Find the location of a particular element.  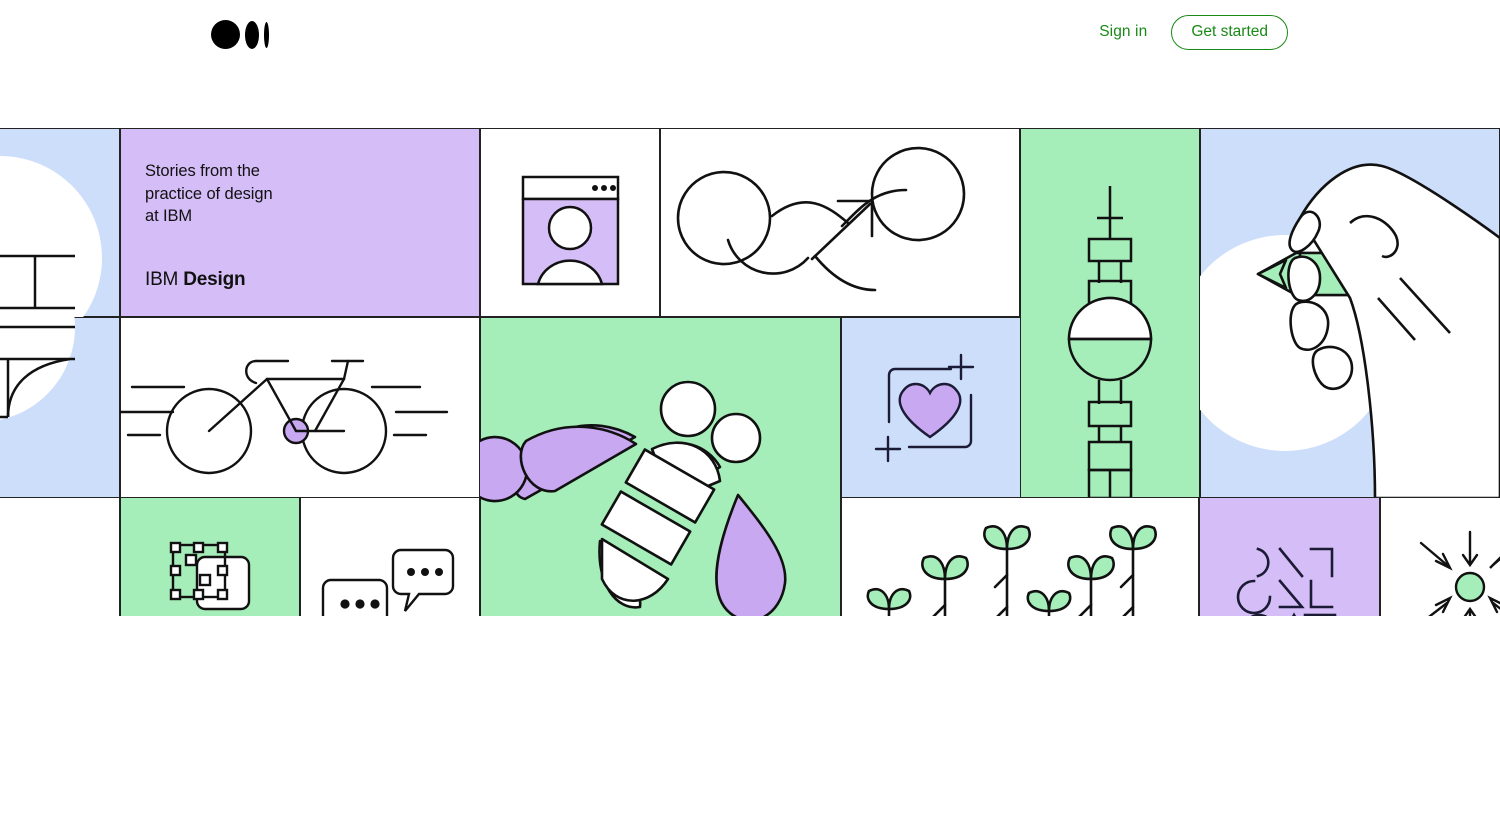

get-started-button: Get started is located at coordinates (1229, 32).